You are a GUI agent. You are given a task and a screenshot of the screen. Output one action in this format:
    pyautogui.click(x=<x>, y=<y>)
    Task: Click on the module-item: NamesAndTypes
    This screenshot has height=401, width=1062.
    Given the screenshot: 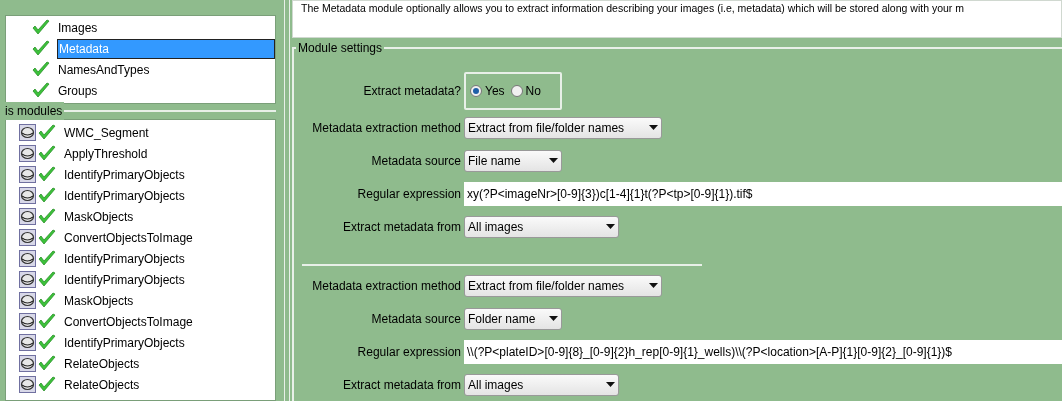 What is the action you would take?
    pyautogui.click(x=166, y=69)
    